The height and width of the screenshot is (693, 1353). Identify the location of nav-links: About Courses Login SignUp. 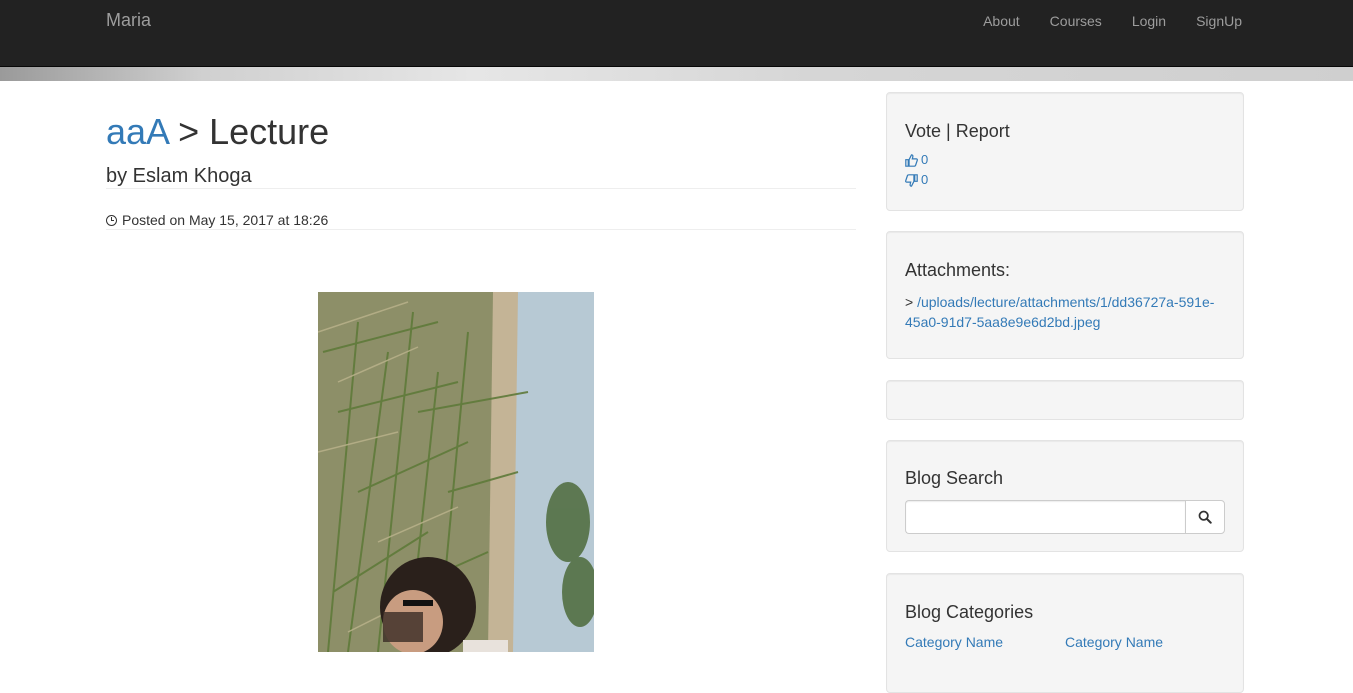
(1097, 21).